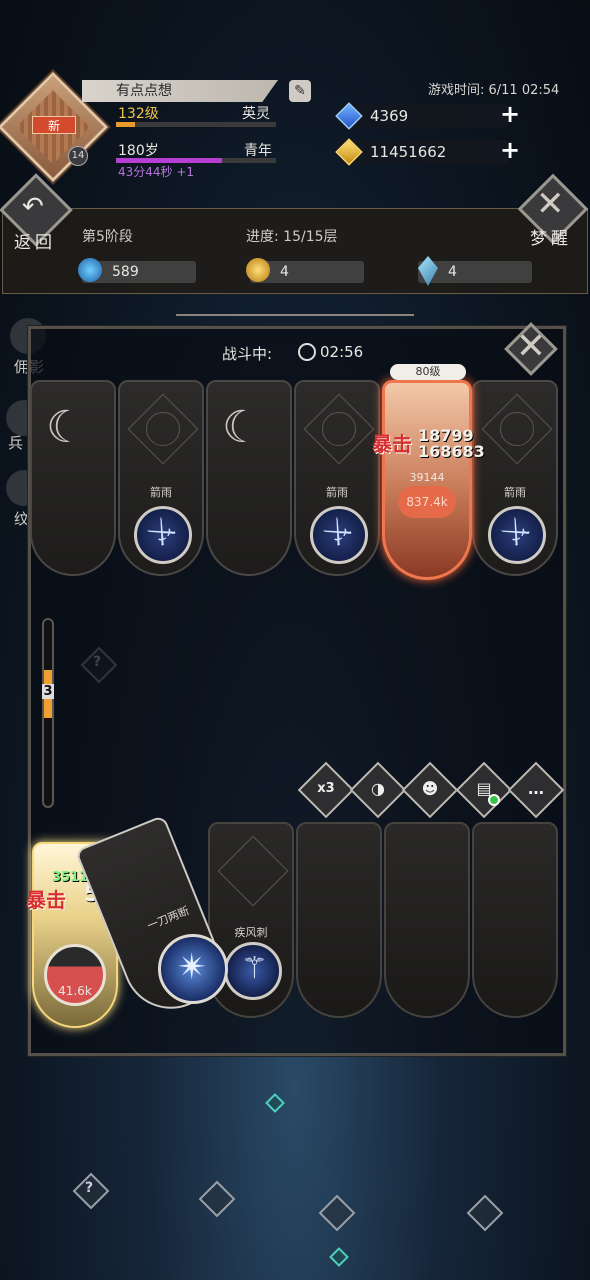 Image resolution: width=590 pixels, height=1280 pixels. I want to click on speed-label: x3, so click(326, 788).